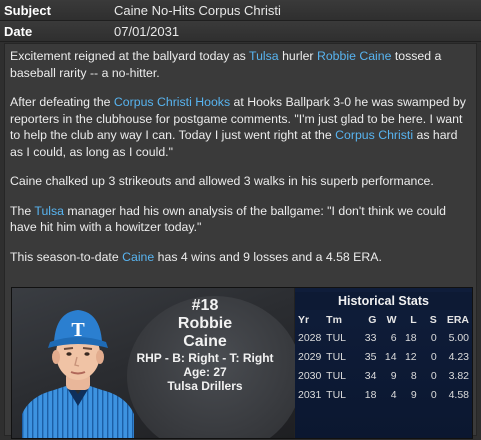 The height and width of the screenshot is (440, 481). I want to click on col-header: Yr, so click(304, 320).